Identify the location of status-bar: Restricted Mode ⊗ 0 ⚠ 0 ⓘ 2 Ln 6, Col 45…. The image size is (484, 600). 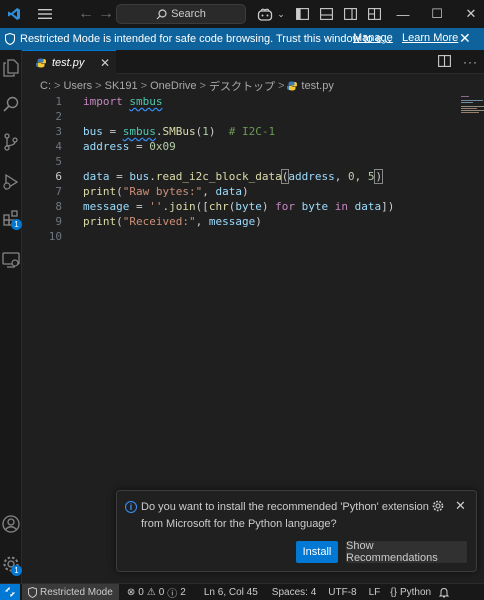
(242, 591).